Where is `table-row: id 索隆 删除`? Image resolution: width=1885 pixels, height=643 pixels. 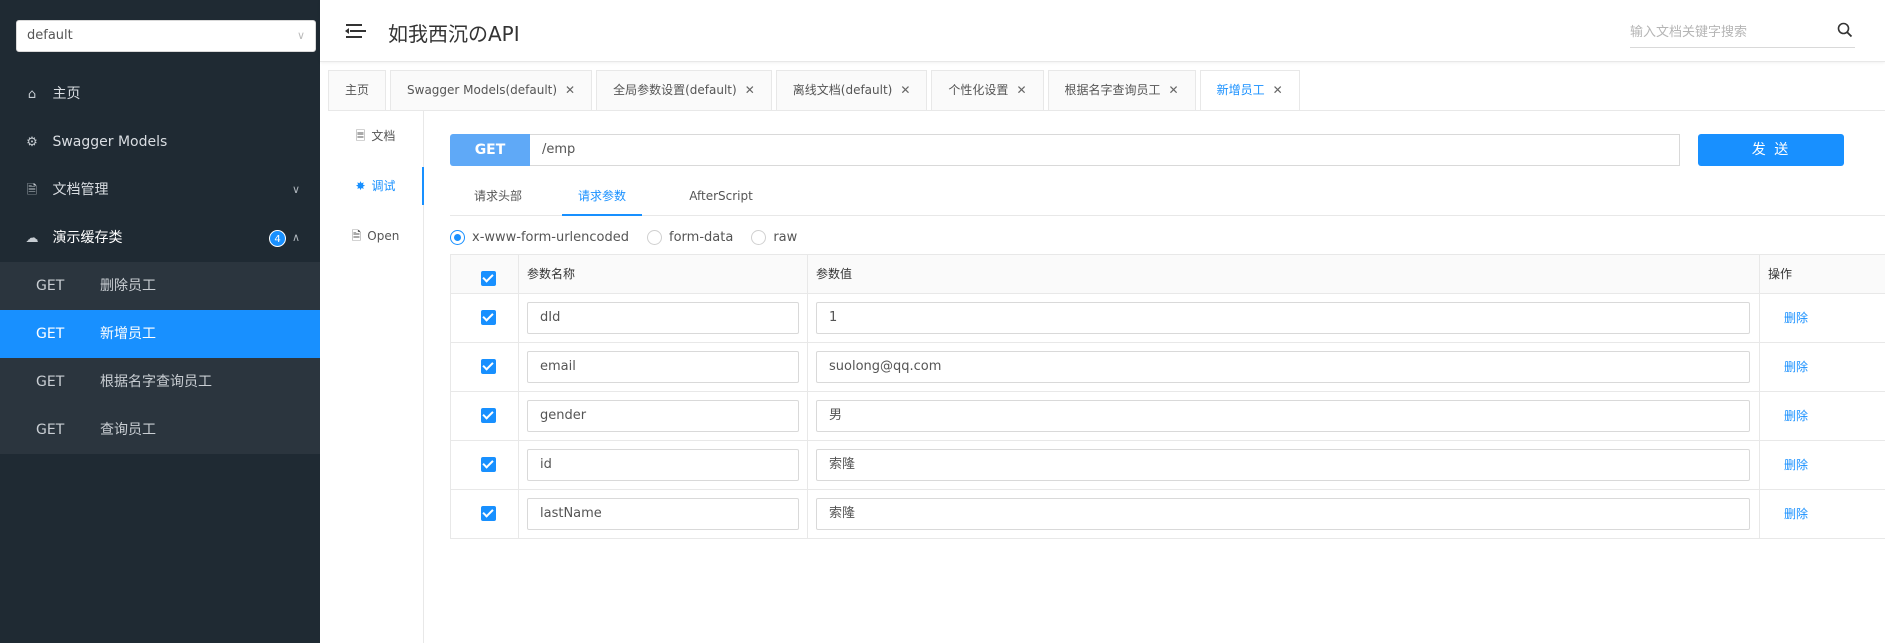 table-row: id 索隆 删除 is located at coordinates (1168, 465).